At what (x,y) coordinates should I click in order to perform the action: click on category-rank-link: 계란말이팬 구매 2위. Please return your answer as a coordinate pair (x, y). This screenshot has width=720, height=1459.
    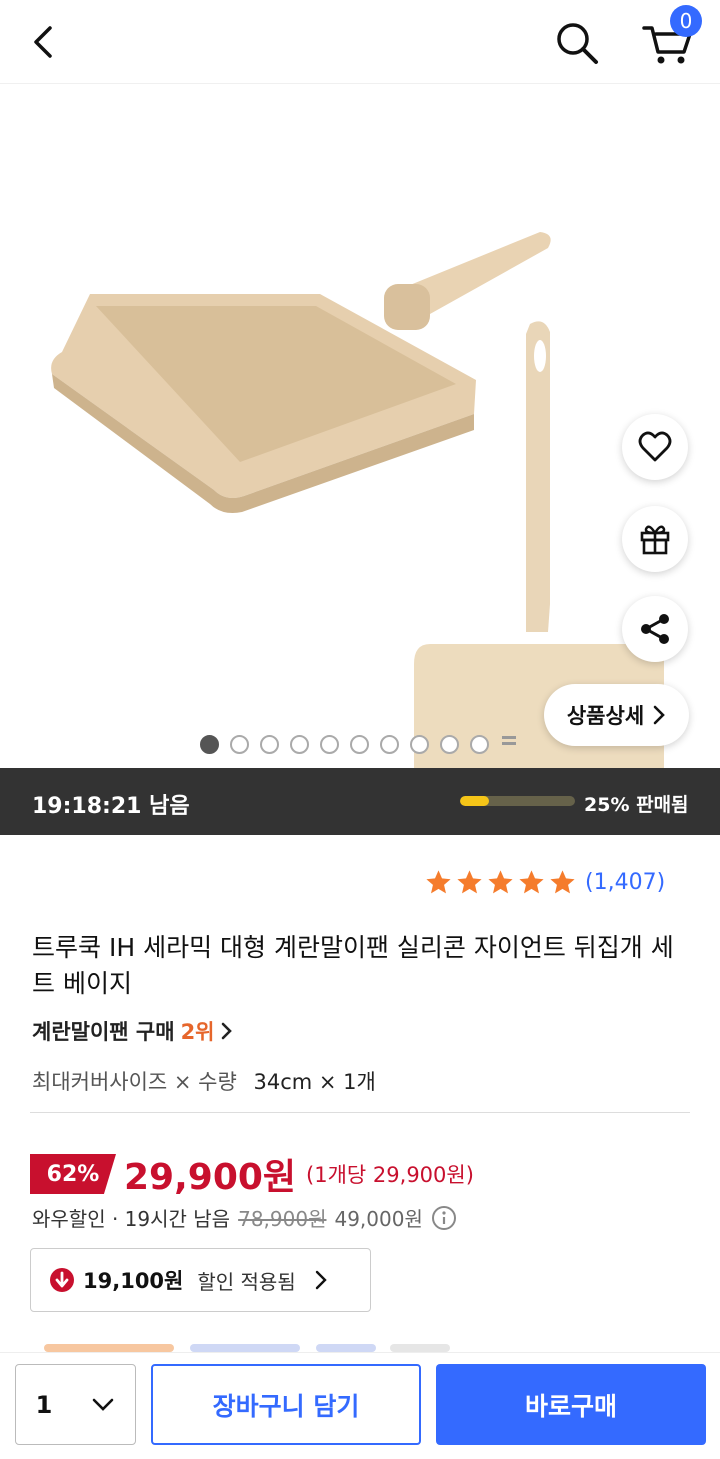
    Looking at the image, I should click on (132, 1031).